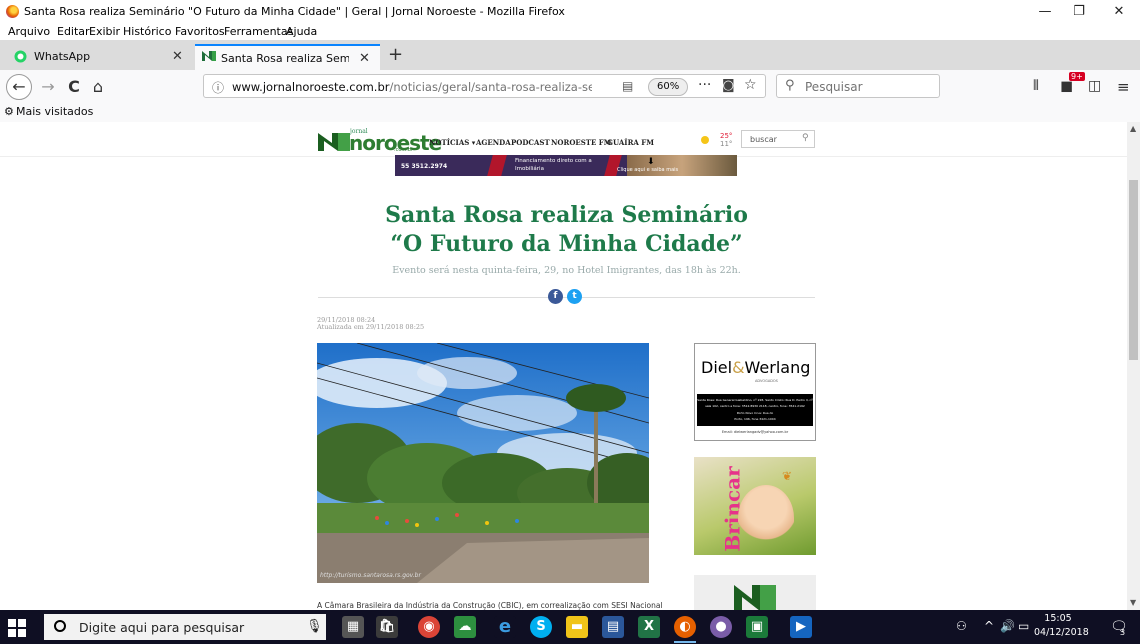 This screenshot has width=1140, height=644. Describe the element at coordinates (555, 296) in the screenshot. I see `facebook-share-icon: f` at that location.